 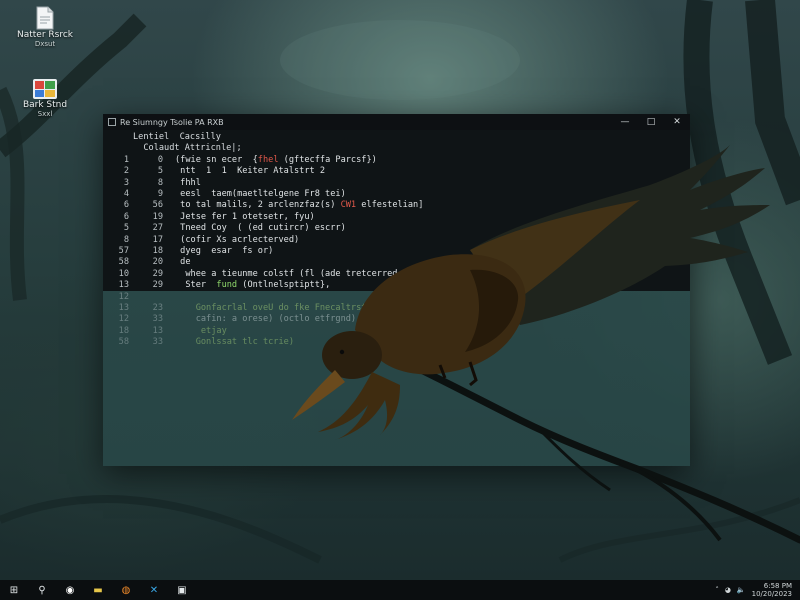 I want to click on desktop-icon-sublabel: Dxsut, so click(x=45, y=44).